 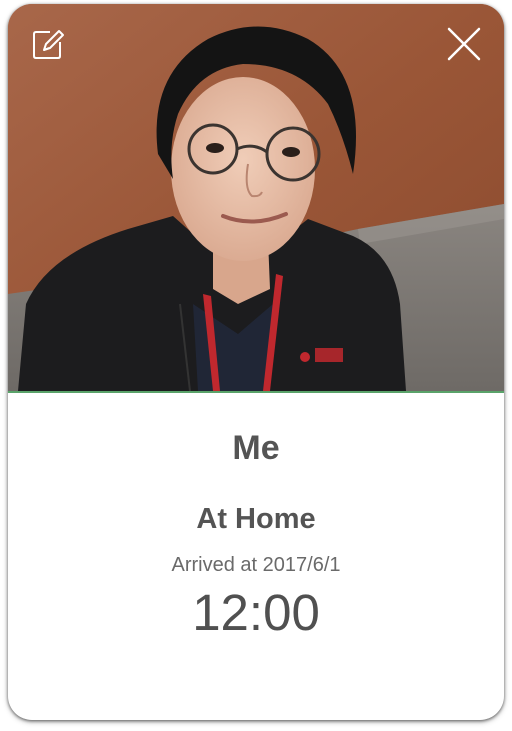 What do you see at coordinates (256, 448) in the screenshot?
I see `person-name: Me` at bounding box center [256, 448].